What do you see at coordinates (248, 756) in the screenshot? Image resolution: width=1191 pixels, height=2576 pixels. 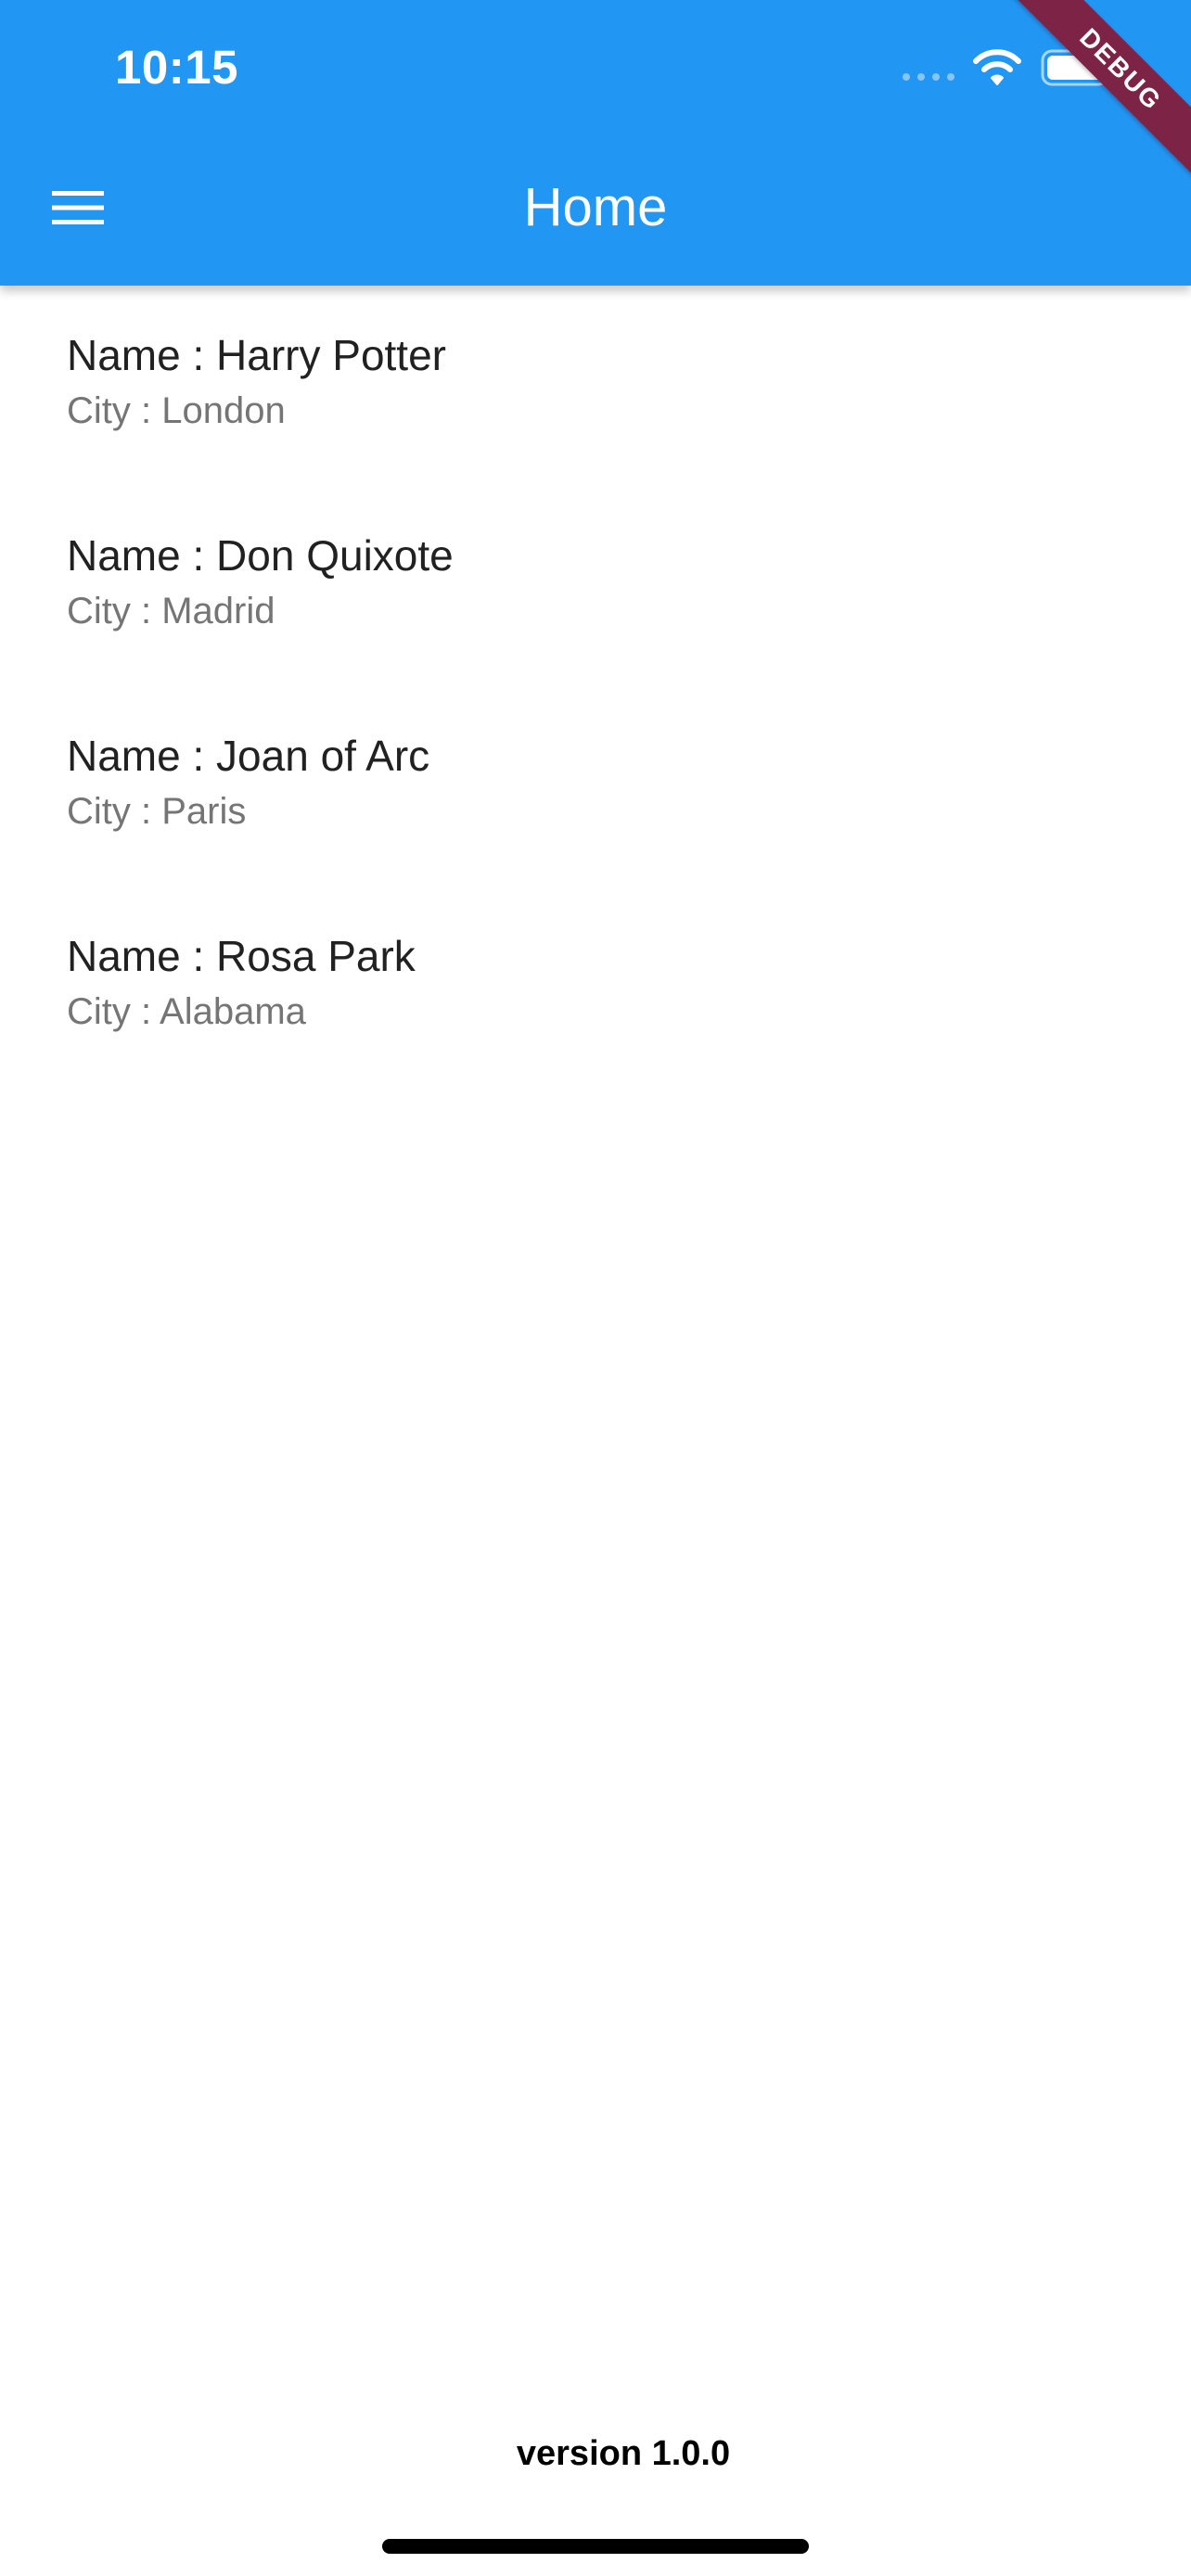 I see `list-item-name: Name : Joan of Arc` at bounding box center [248, 756].